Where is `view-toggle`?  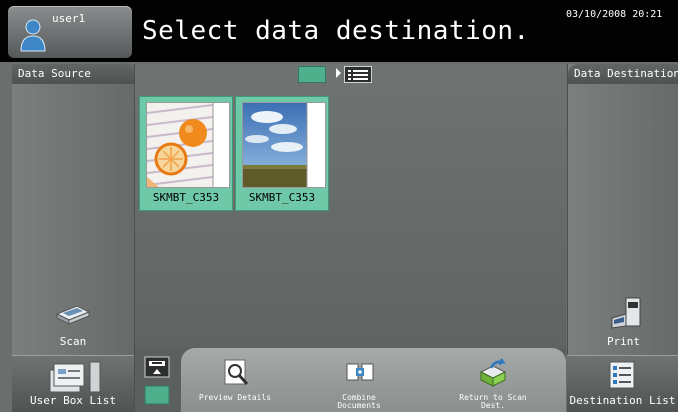 view-toggle is located at coordinates (338, 74).